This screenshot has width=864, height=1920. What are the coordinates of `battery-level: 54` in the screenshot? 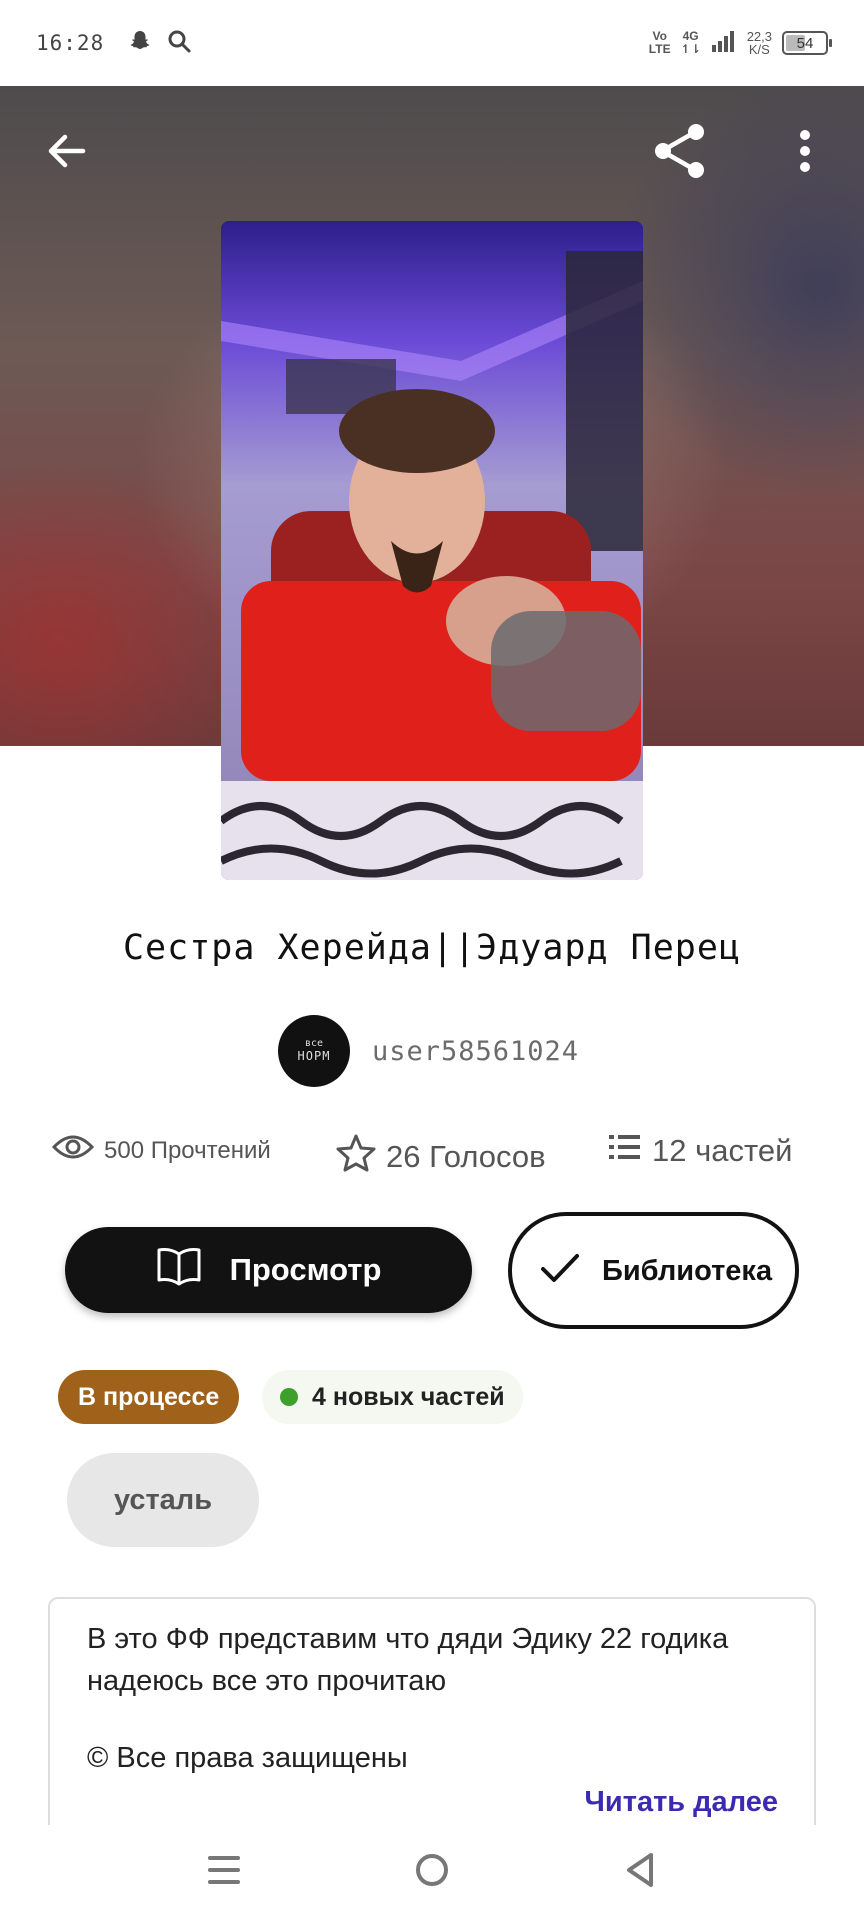 It's located at (805, 43).